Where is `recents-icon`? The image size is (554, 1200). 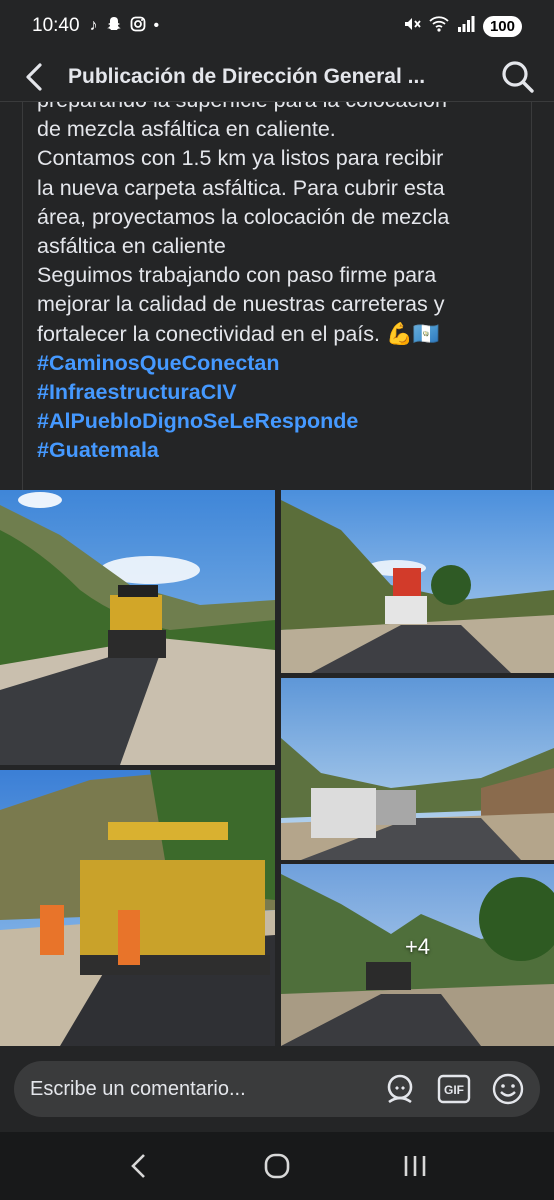
recents-icon is located at coordinates (415, 1166).